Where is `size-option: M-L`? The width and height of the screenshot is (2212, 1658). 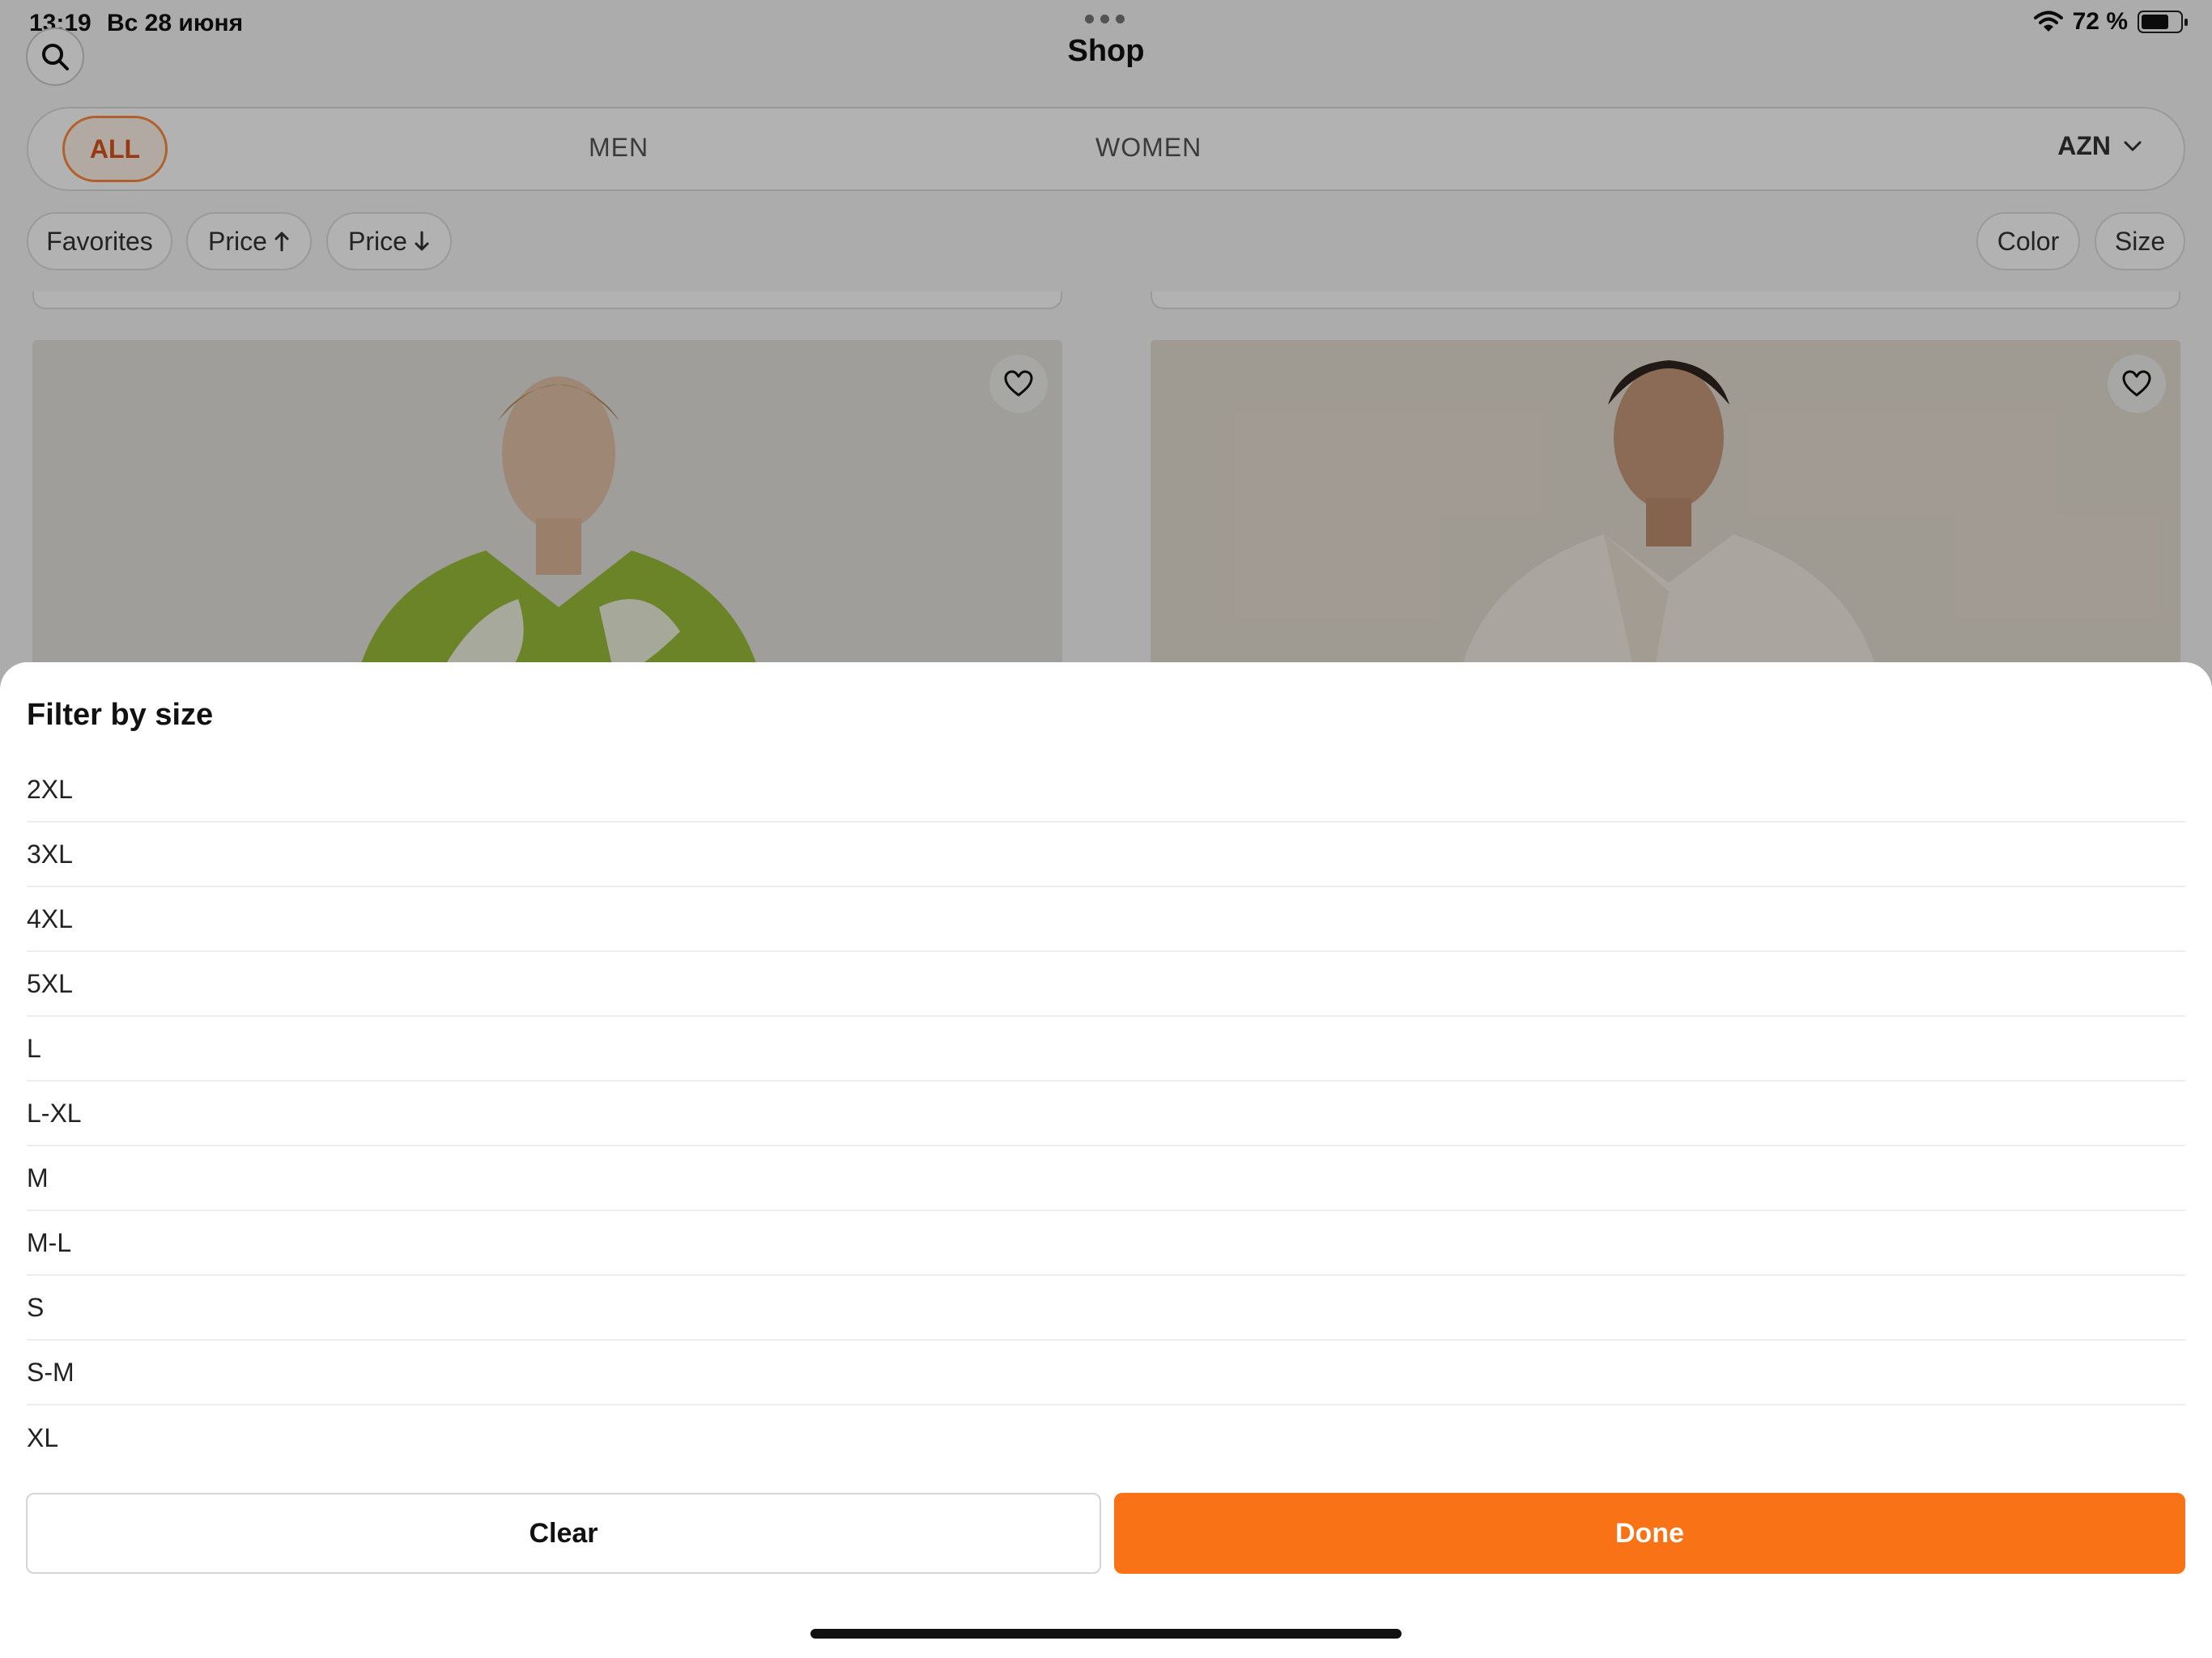
size-option: M-L is located at coordinates (1106, 1243).